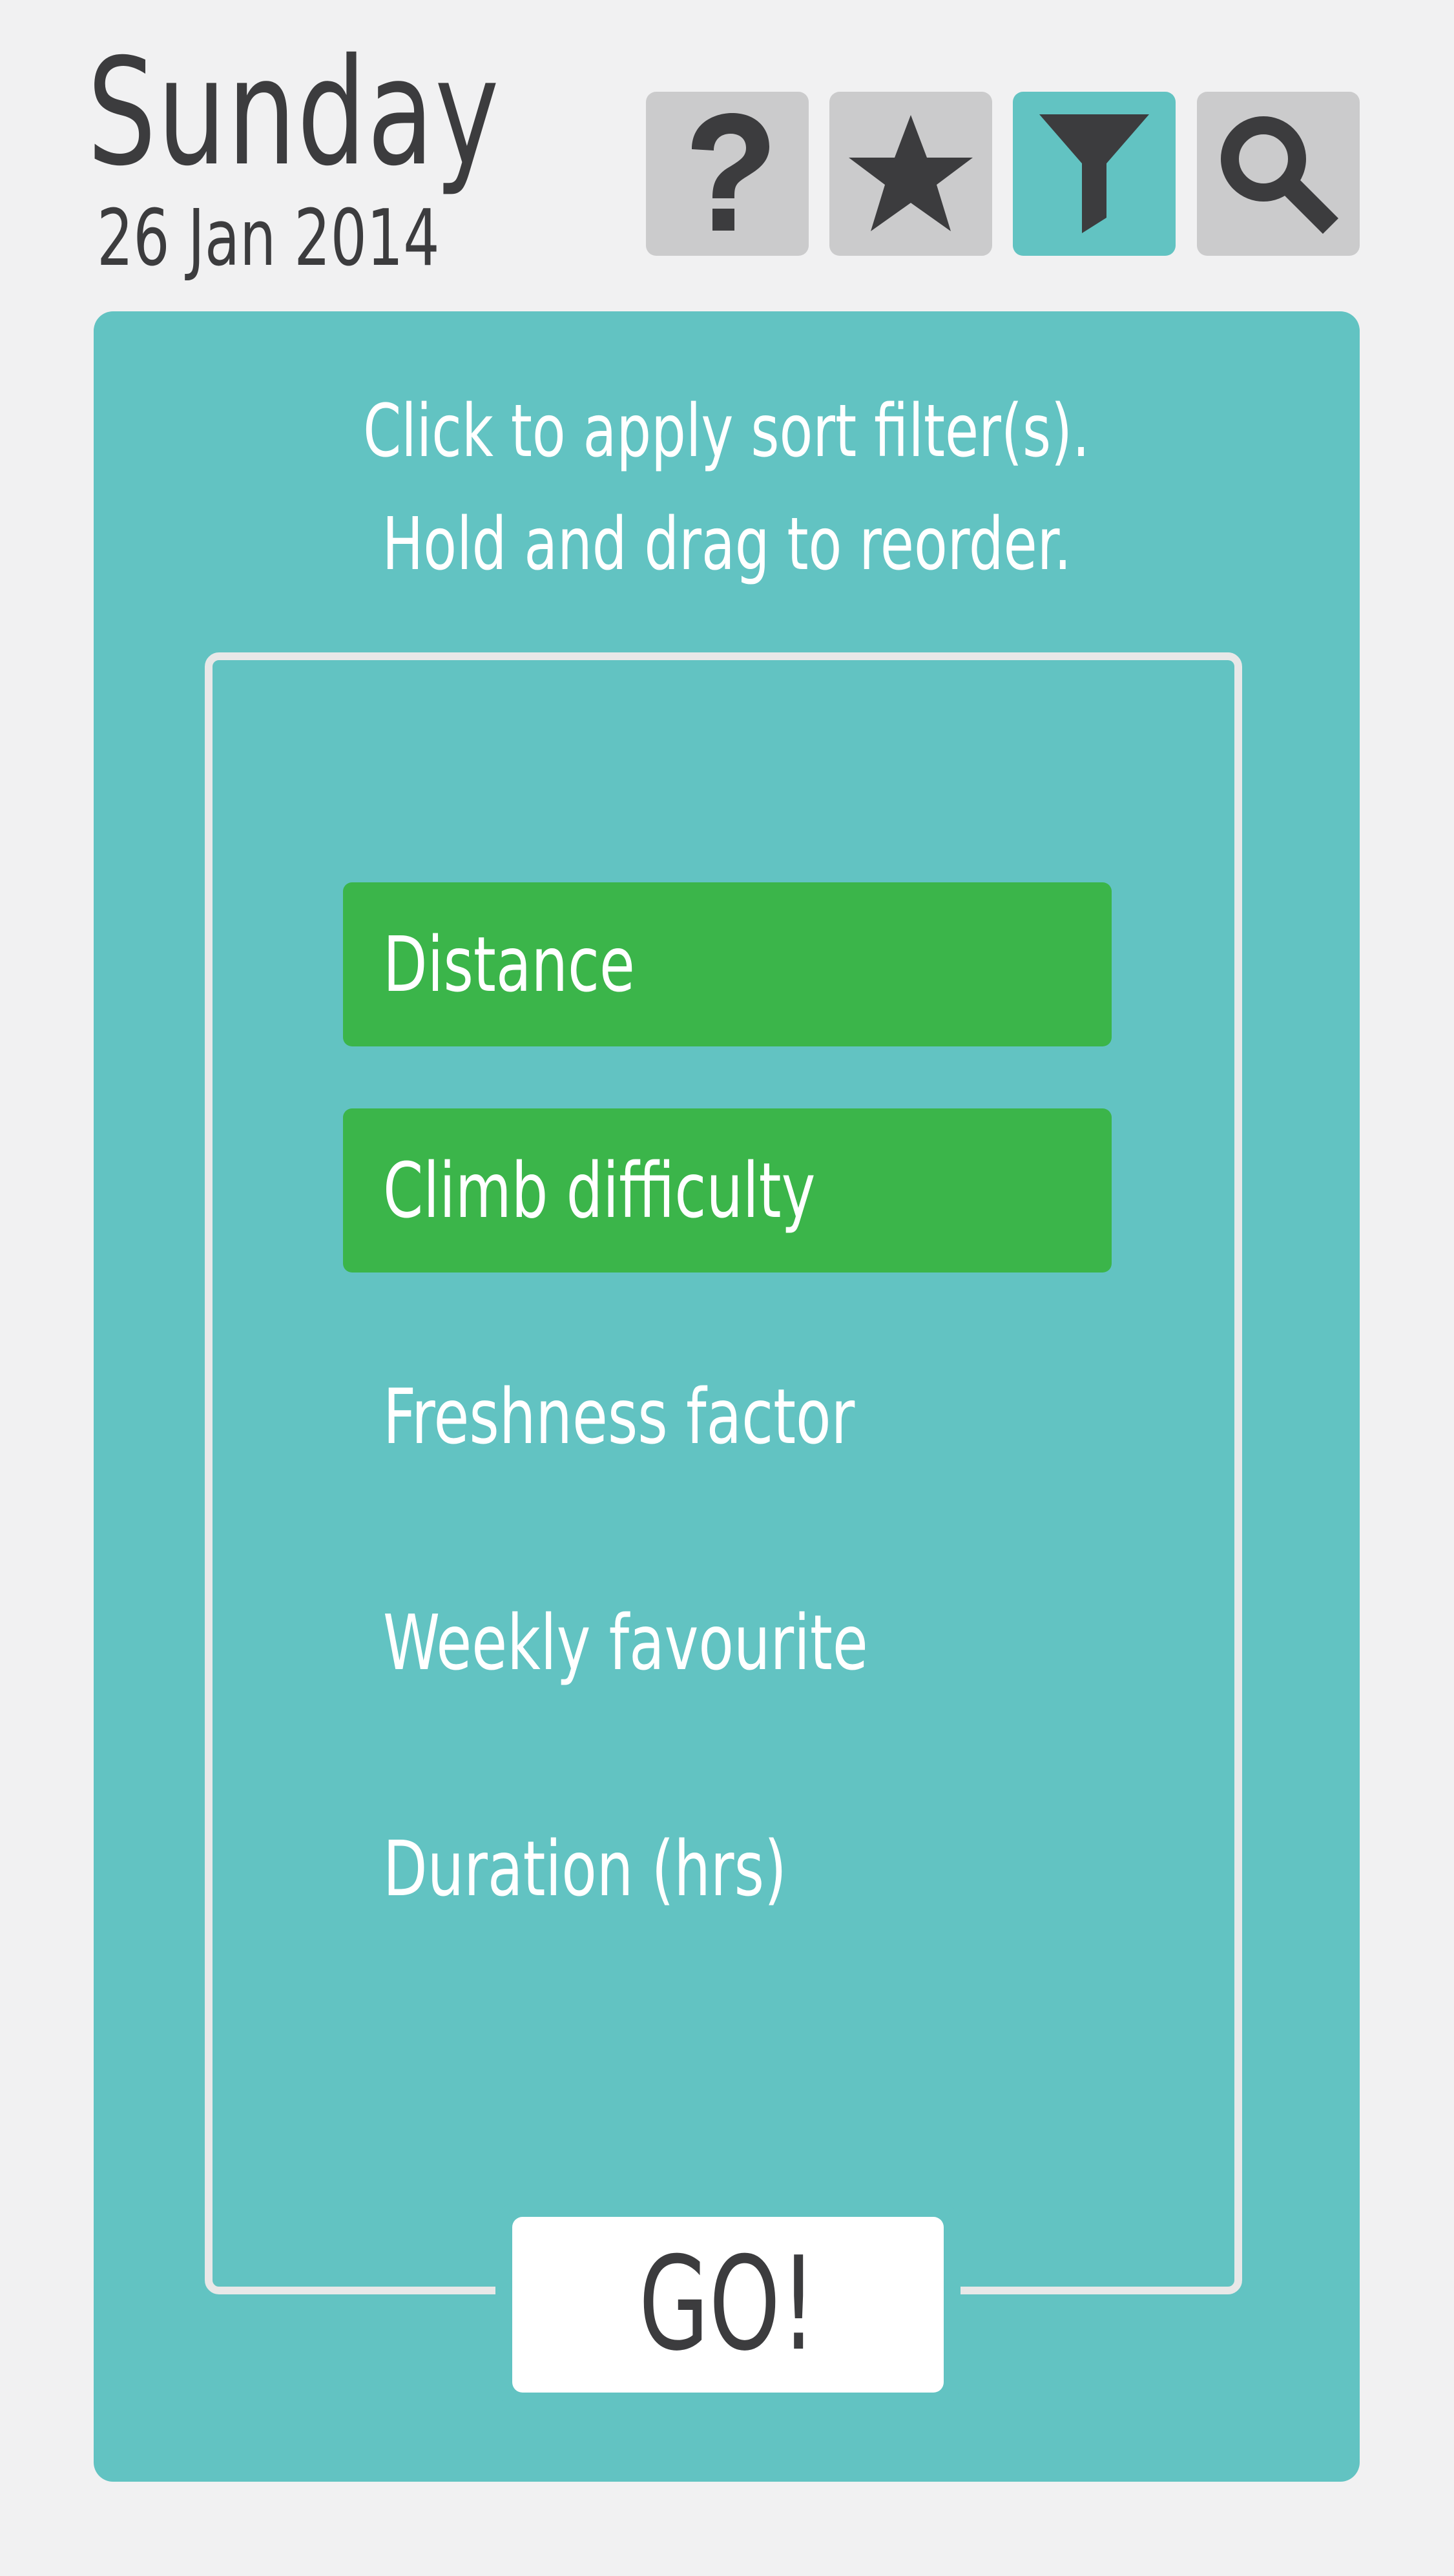 The height and width of the screenshot is (2576, 1454). I want to click on day-title: Sunday, so click(294, 112).